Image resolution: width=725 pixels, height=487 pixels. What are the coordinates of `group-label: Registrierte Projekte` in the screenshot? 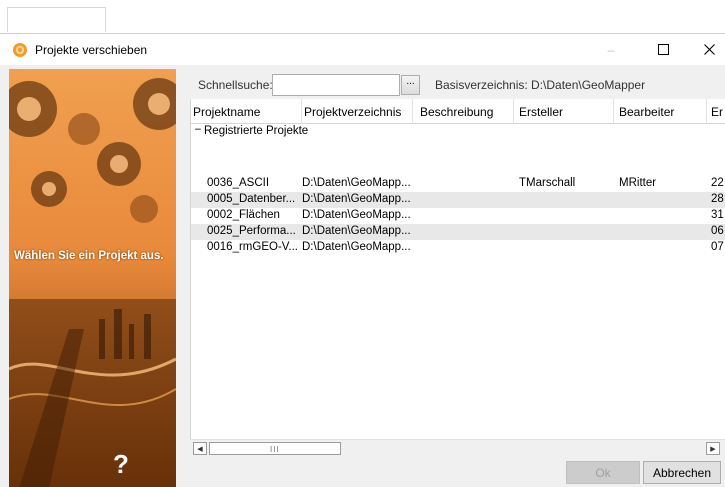 It's located at (256, 131).